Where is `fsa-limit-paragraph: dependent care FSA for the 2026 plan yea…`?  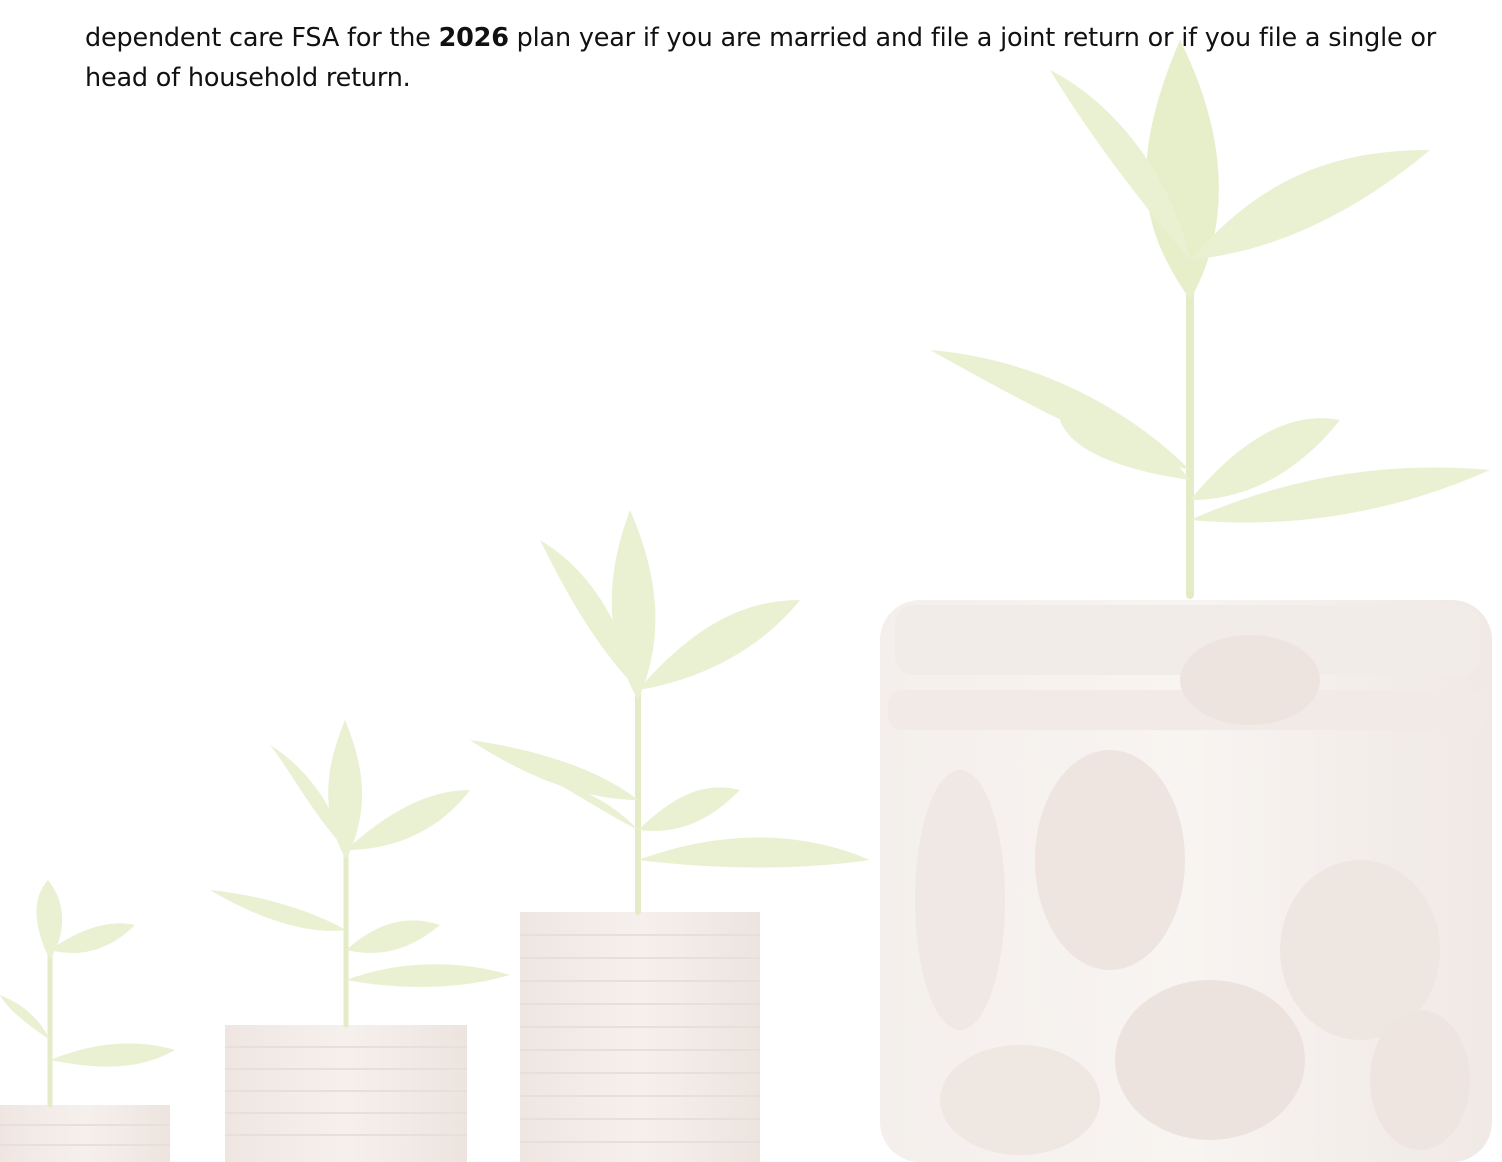
fsa-limit-paragraph: dependent care FSA for the 2026 plan yea… is located at coordinates (765, 58).